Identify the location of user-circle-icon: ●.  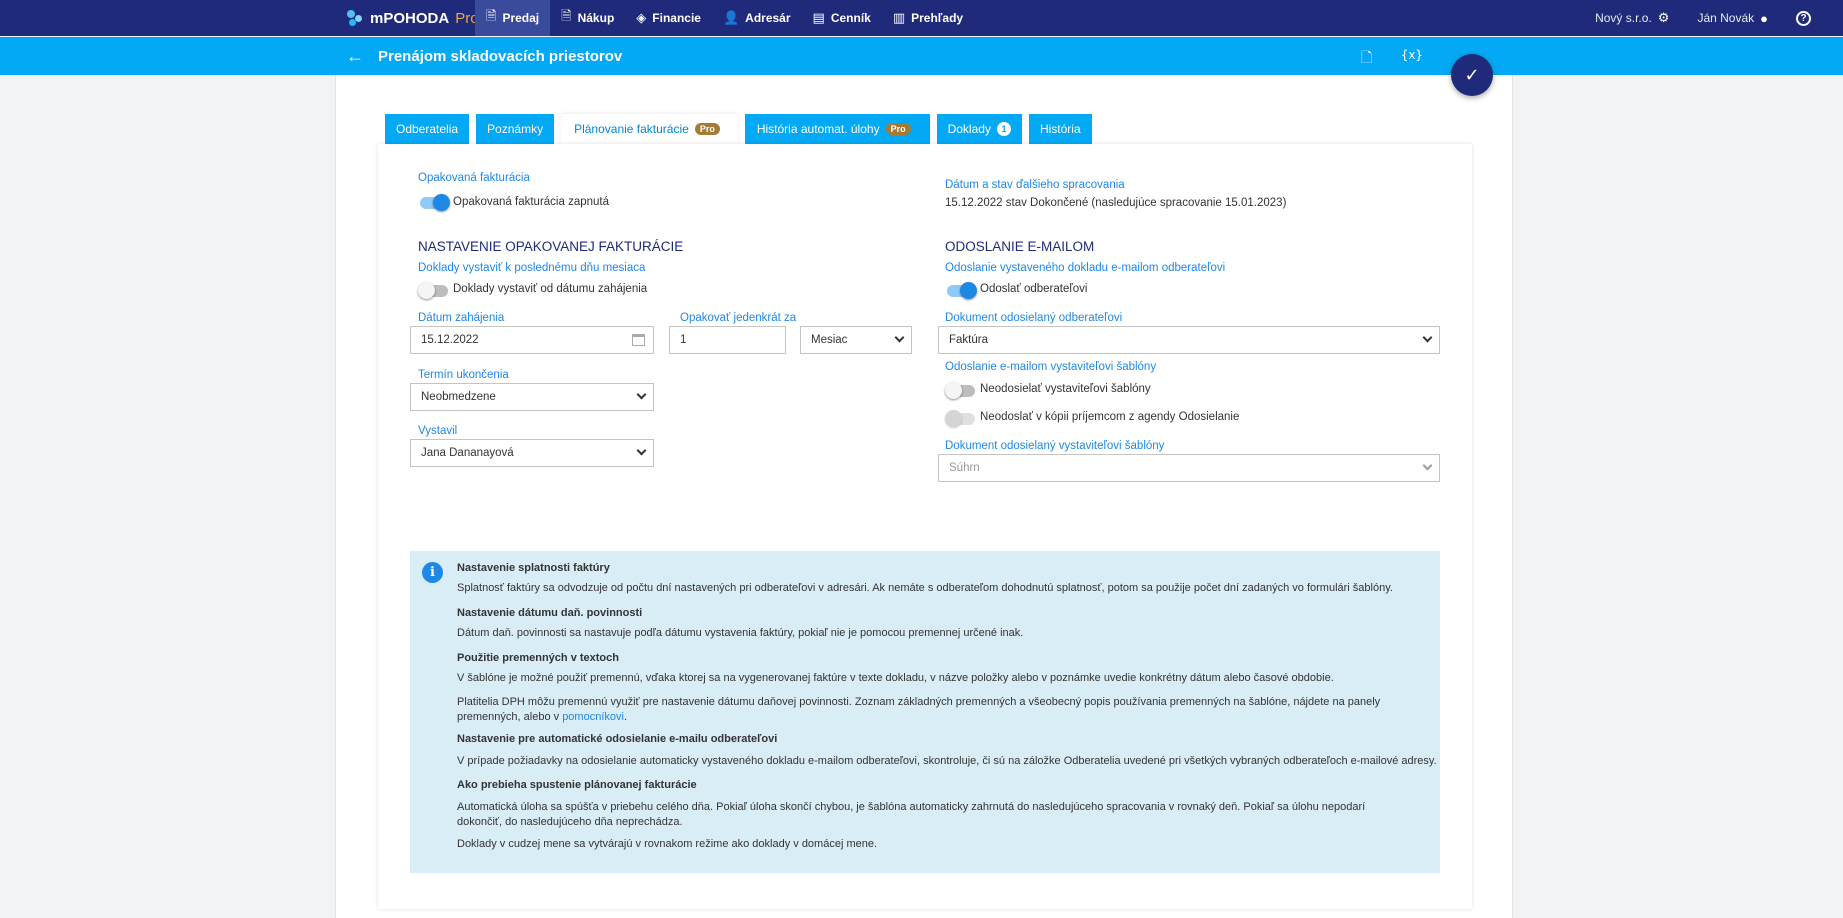
(1764, 18).